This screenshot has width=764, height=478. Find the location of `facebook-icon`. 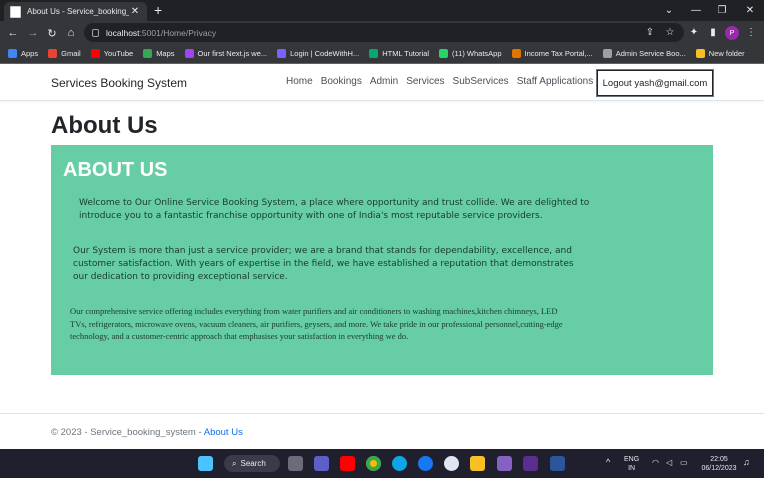

facebook-icon is located at coordinates (425, 463).